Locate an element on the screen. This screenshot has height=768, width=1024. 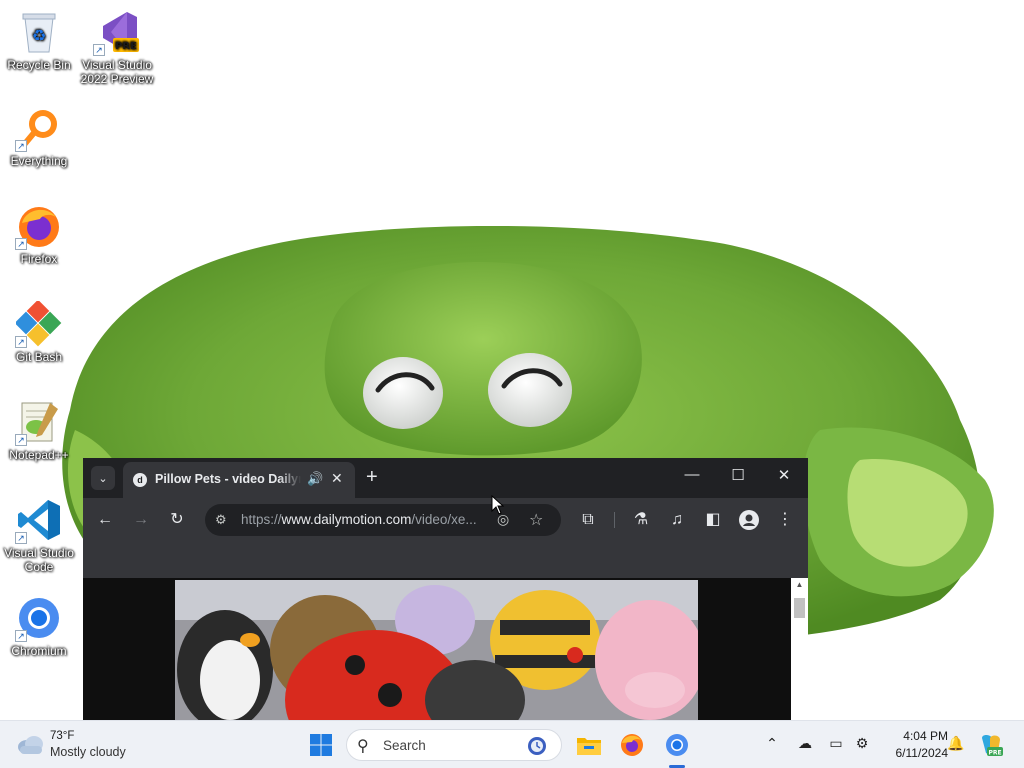
desktop-icon-label: Firefox is located at coordinates (39, 259).